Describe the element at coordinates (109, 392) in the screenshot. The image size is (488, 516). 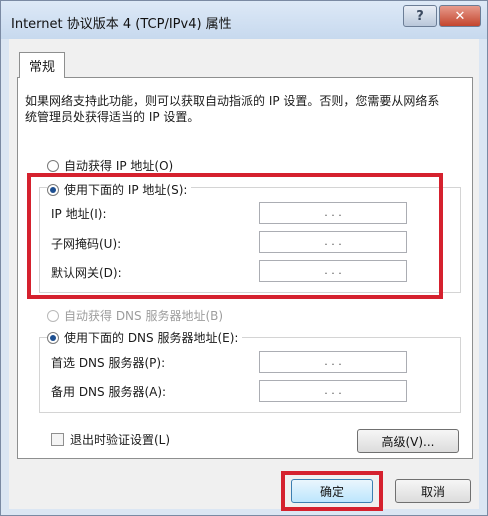
I see `alternate-dns-label: 备用 DNS 服务器(A):` at that location.